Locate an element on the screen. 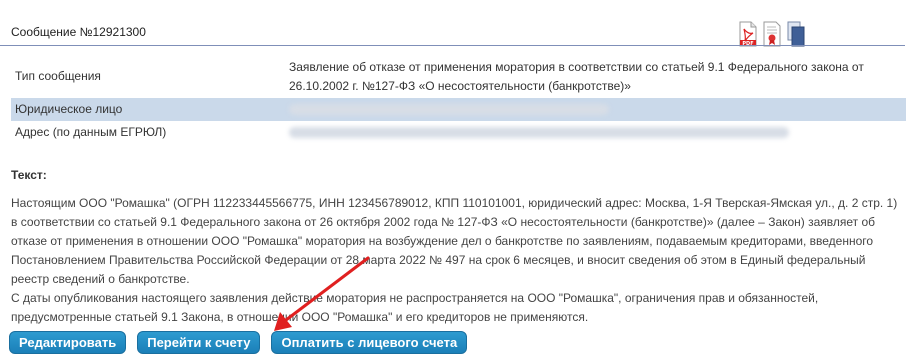  row-label-message-type: Тип сообщения is located at coordinates (58, 76).